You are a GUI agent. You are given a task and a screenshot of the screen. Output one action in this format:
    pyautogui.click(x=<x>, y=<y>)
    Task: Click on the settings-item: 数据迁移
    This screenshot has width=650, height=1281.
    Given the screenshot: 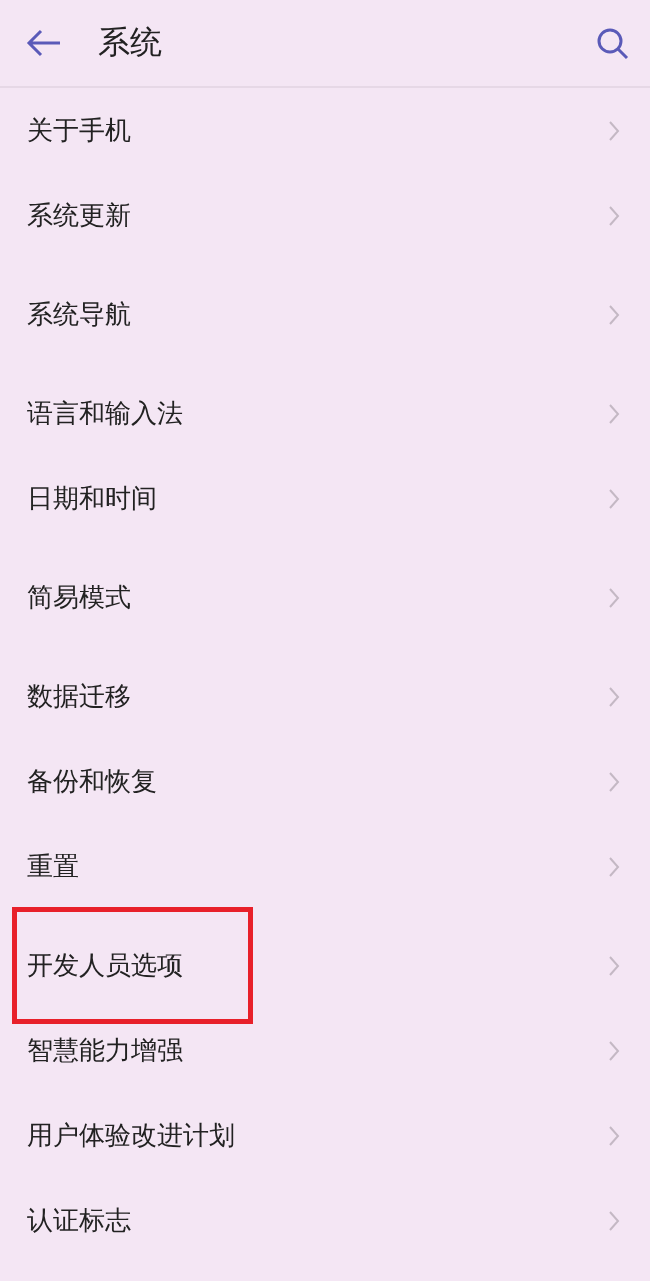 What is the action you would take?
    pyautogui.click(x=325, y=696)
    